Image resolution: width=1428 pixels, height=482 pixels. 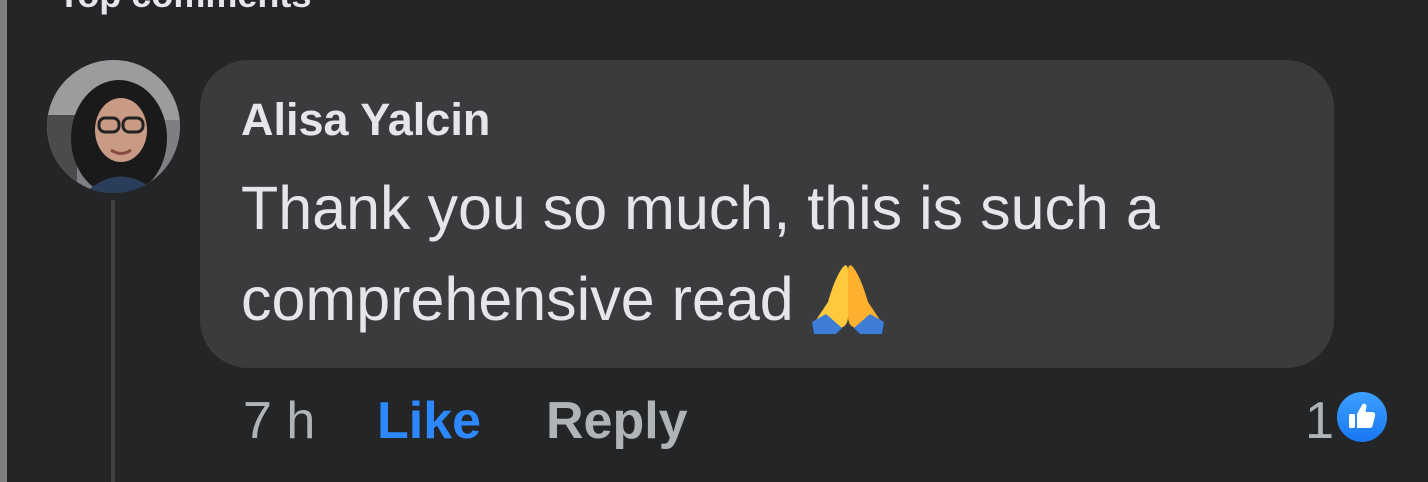 What do you see at coordinates (848, 310) in the screenshot?
I see `folded-hands-icon` at bounding box center [848, 310].